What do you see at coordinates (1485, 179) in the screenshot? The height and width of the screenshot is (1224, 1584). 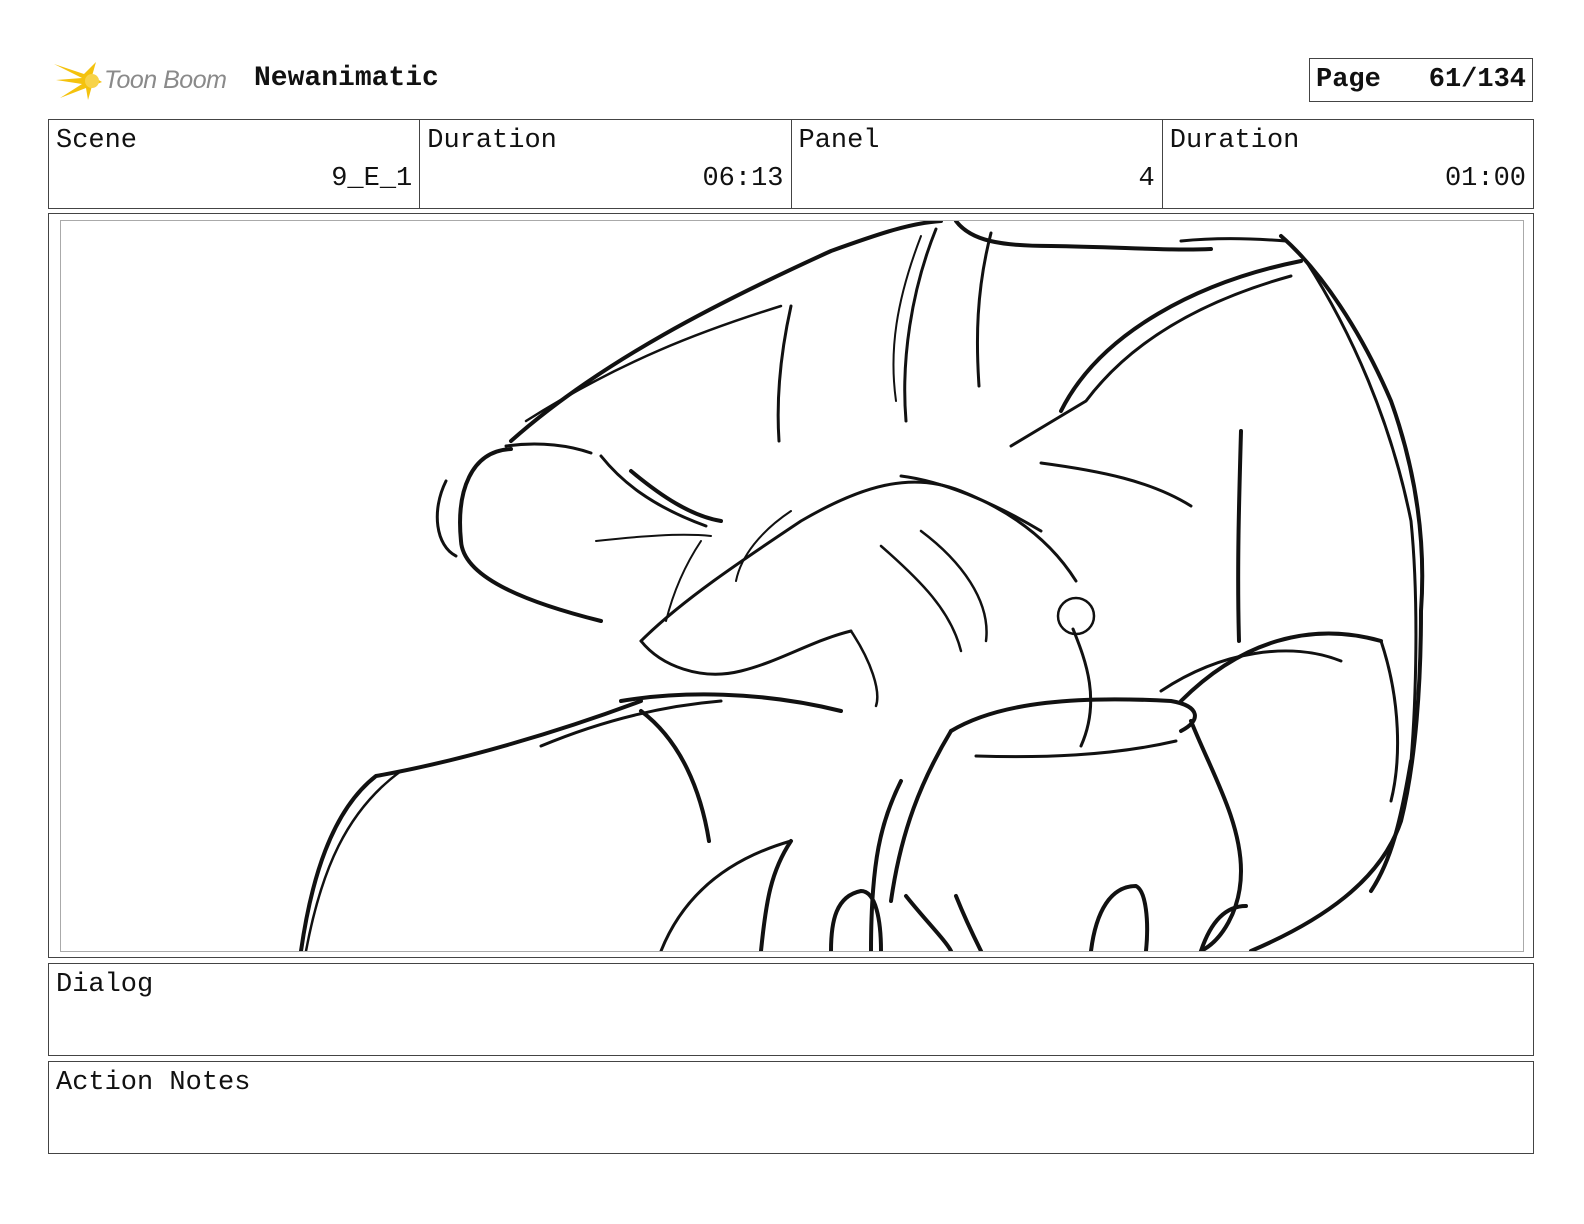 I see `panel-duration-value: 01:00` at bounding box center [1485, 179].